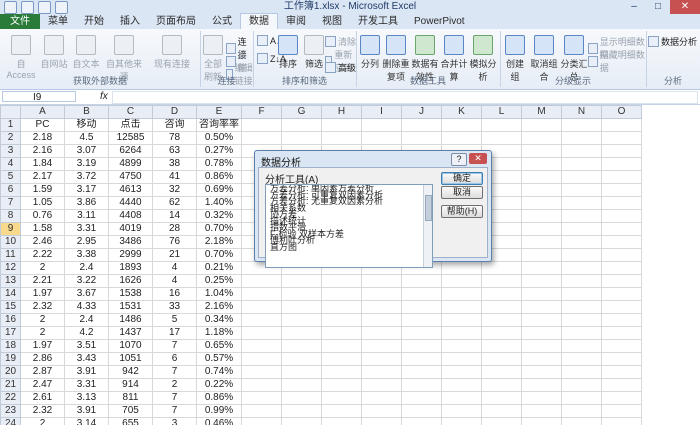 The width and height of the screenshot is (700, 425). I want to click on cell: 4019, so click(130, 229).